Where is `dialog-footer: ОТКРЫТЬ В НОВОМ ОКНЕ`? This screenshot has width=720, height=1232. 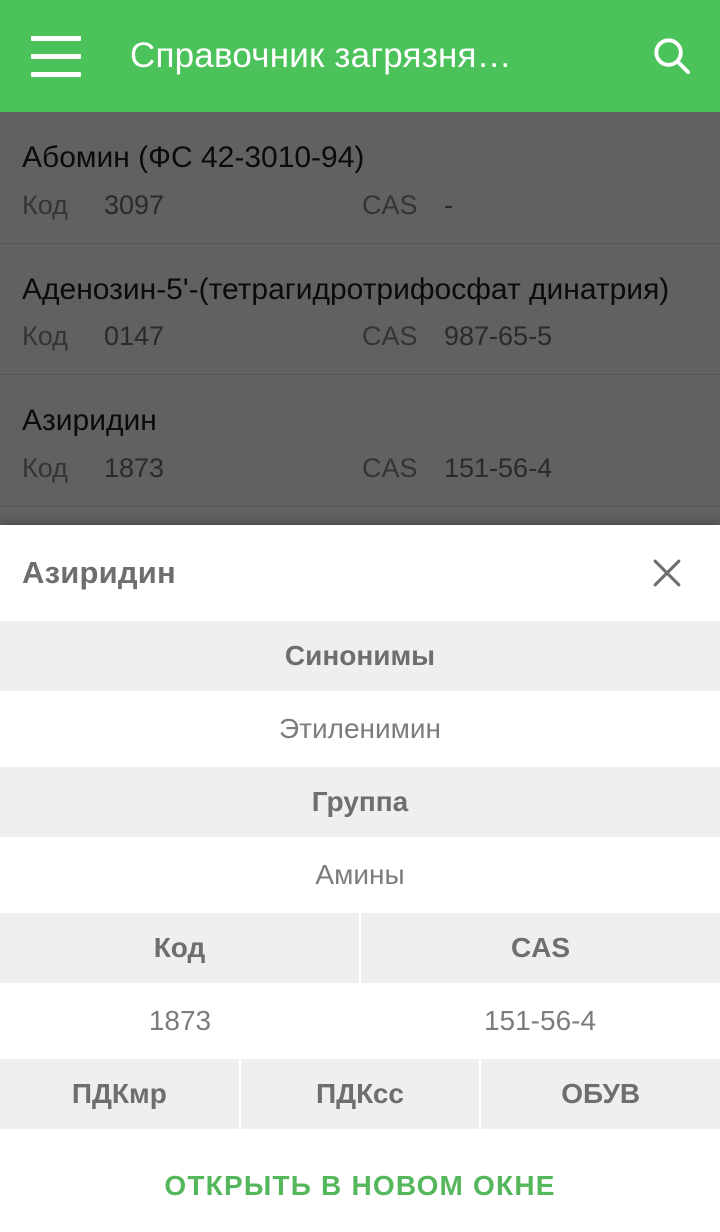 dialog-footer: ОТКРЫТЬ В НОВОМ ОКНЕ is located at coordinates (360, 1186).